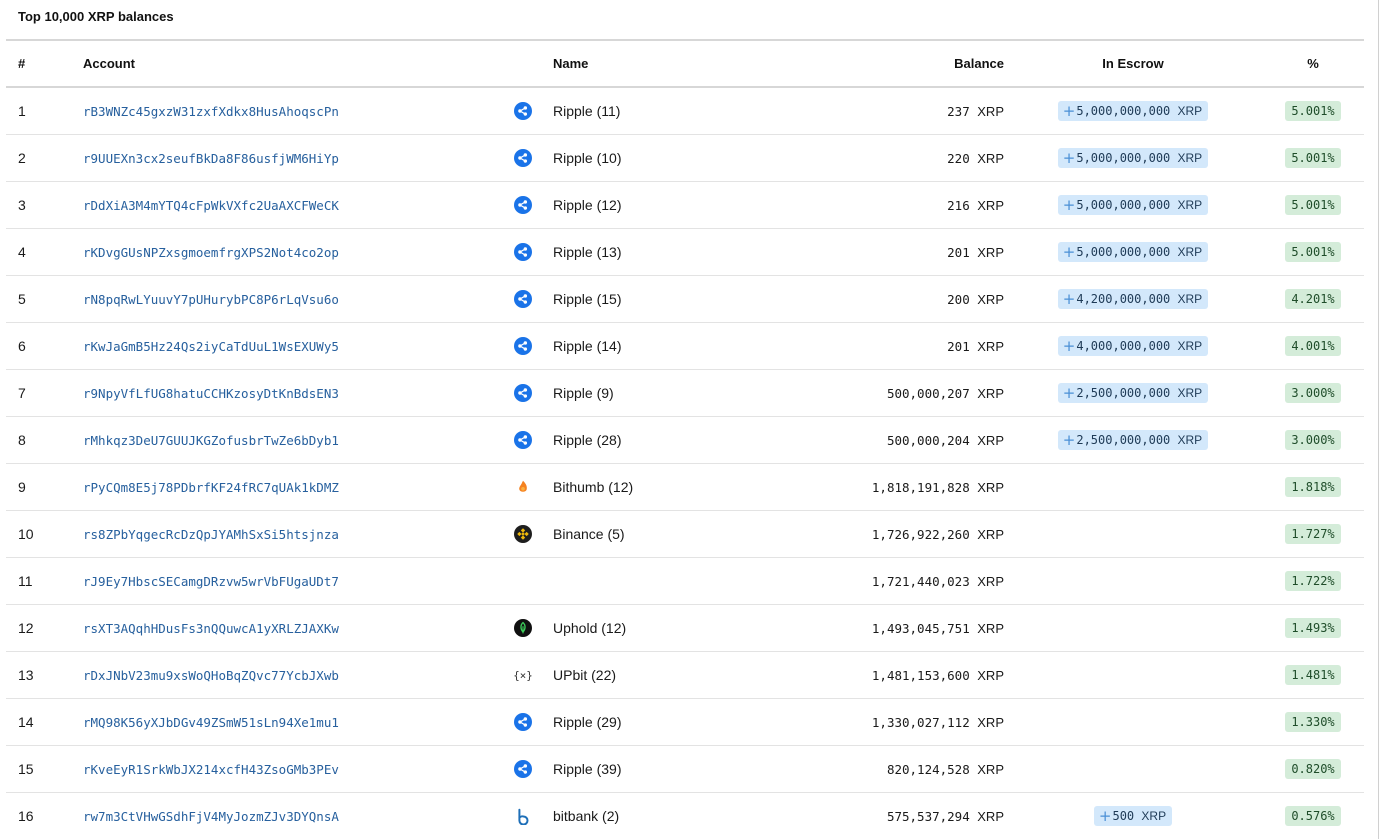 This screenshot has height=839, width=1380. I want to click on account-link: rMQ98K56yXJbDGv49ZSmW51sLn94Xe1mu1, so click(211, 722).